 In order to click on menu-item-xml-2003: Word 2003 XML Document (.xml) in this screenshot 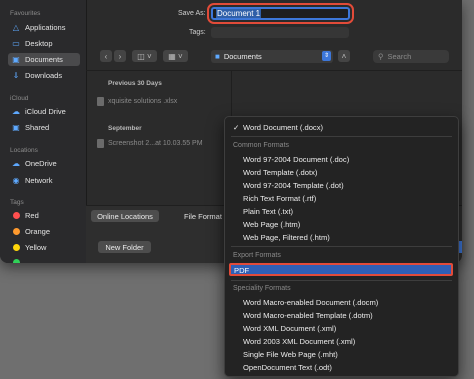, I will do `click(299, 341)`.